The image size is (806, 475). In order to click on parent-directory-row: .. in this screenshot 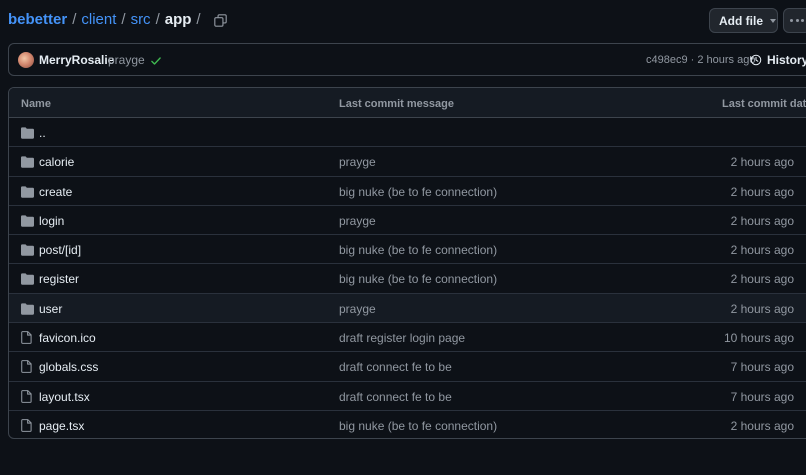, I will do `click(407, 133)`.